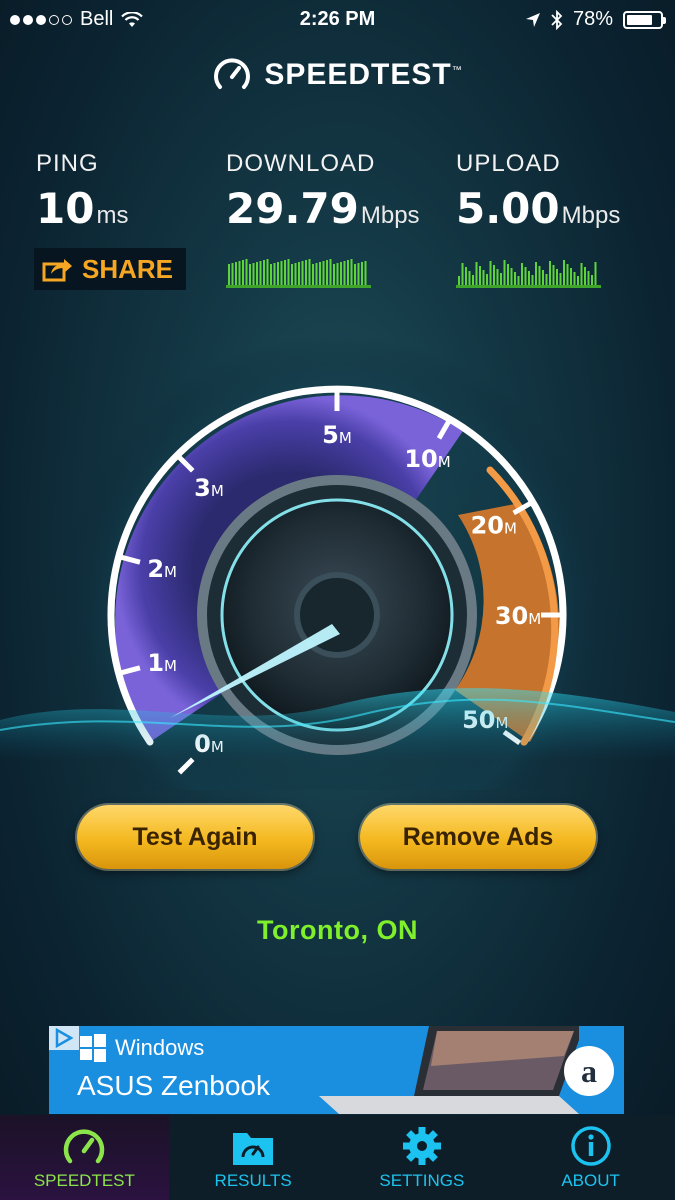  What do you see at coordinates (591, 215) in the screenshot?
I see `upload-unit: Mbps` at bounding box center [591, 215].